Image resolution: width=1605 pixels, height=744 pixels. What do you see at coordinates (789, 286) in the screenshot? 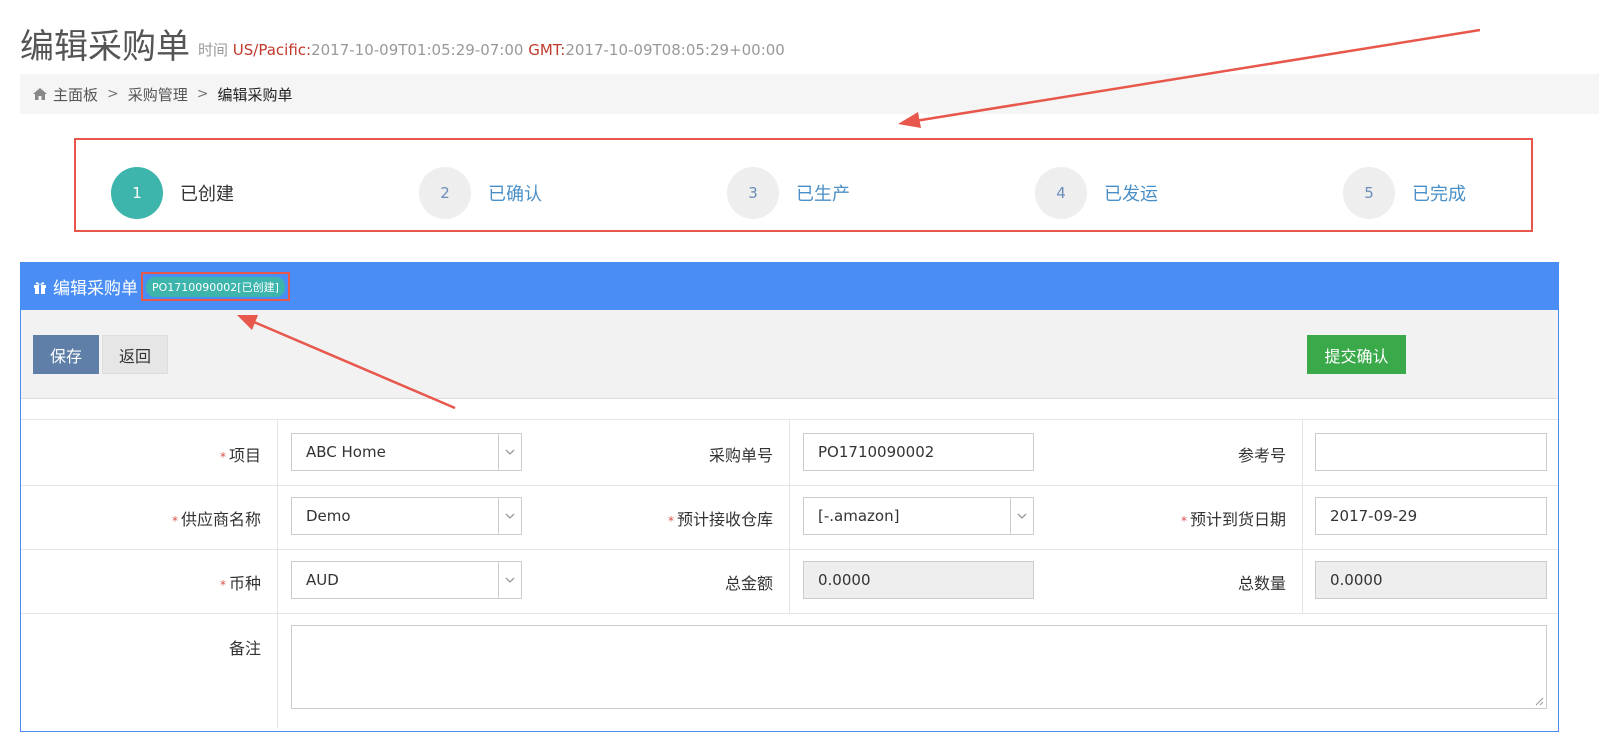
I see `panel-header: 编辑采购单 PO1710090002[已创建]` at bounding box center [789, 286].